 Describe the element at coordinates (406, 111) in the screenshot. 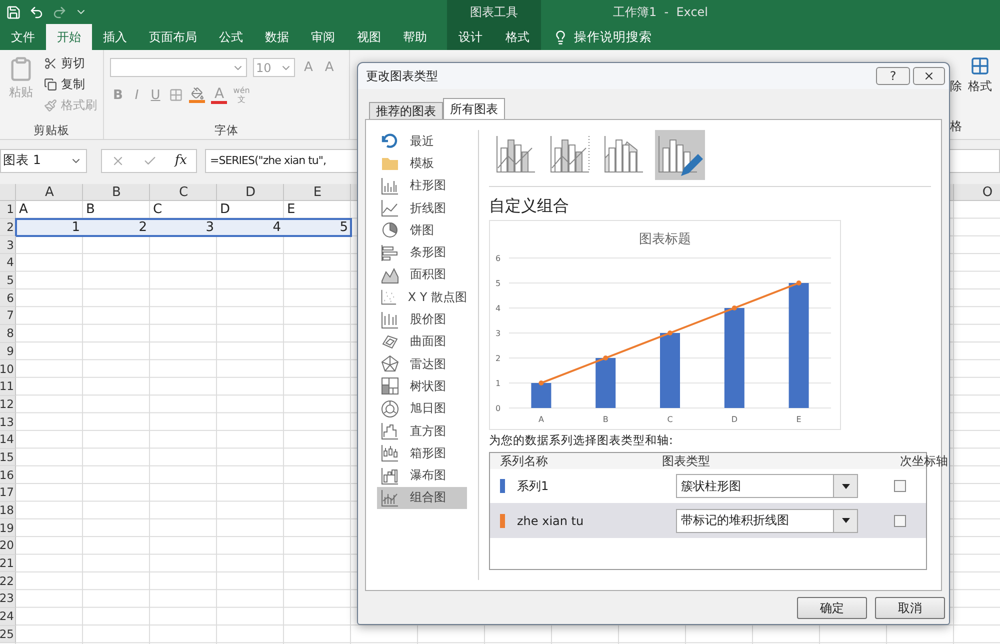

I see `dialog-tab: 推荐的图表` at that location.